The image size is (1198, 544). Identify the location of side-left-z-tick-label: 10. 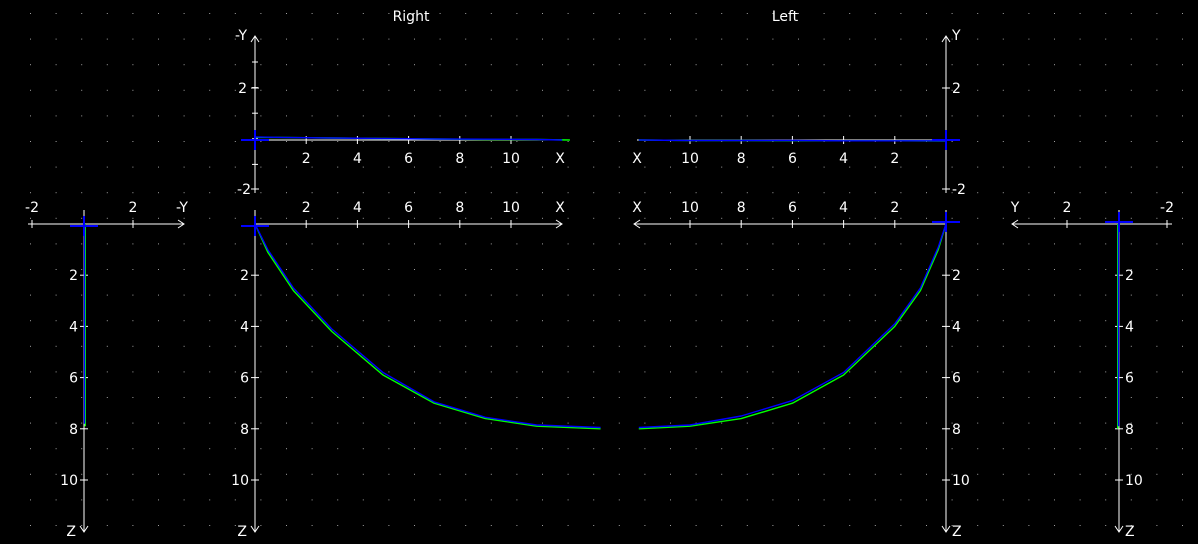
(1134, 481).